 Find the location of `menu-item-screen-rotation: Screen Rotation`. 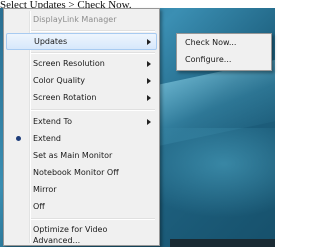

menu-item-screen-rotation: Screen Rotation is located at coordinates (81, 97).